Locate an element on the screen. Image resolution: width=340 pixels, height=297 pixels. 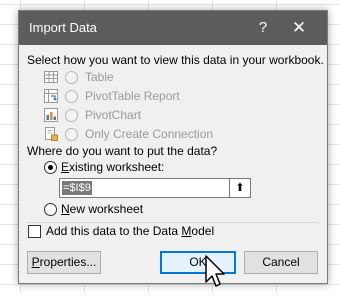
collapse-dialog-button: ⬆ is located at coordinates (240, 188).